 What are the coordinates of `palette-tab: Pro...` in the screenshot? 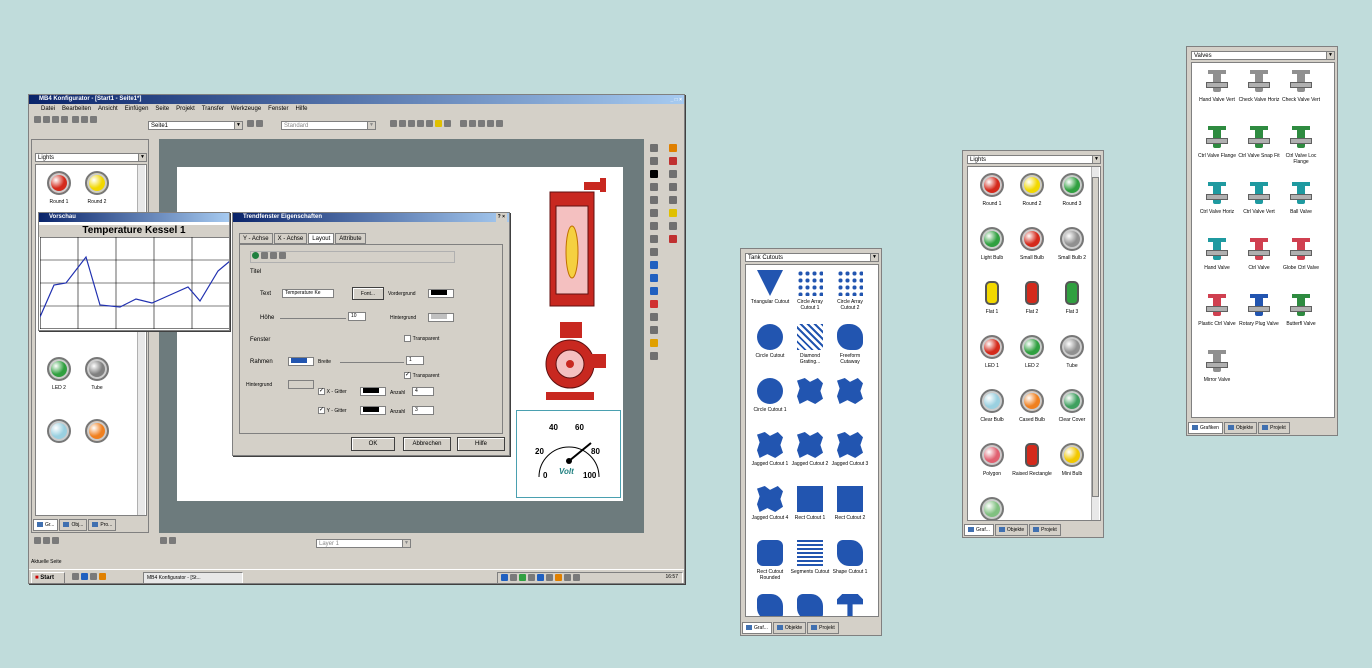 It's located at (102, 525).